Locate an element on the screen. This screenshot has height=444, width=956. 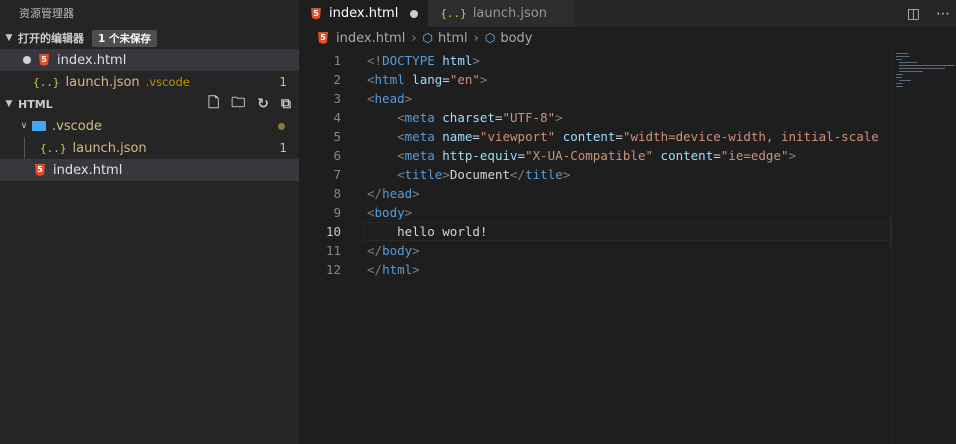
line-number: 11 is located at coordinates (333, 250).